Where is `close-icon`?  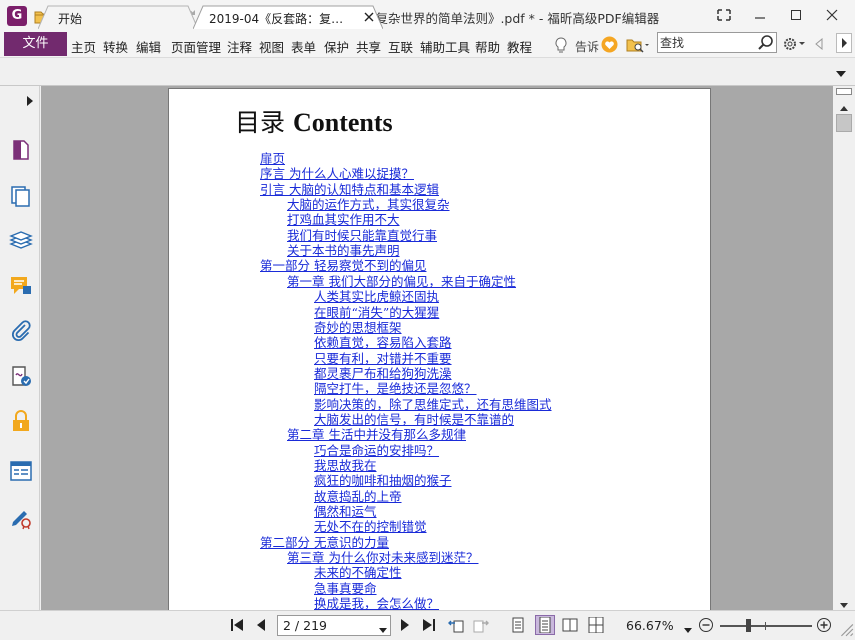 close-icon is located at coordinates (832, 15).